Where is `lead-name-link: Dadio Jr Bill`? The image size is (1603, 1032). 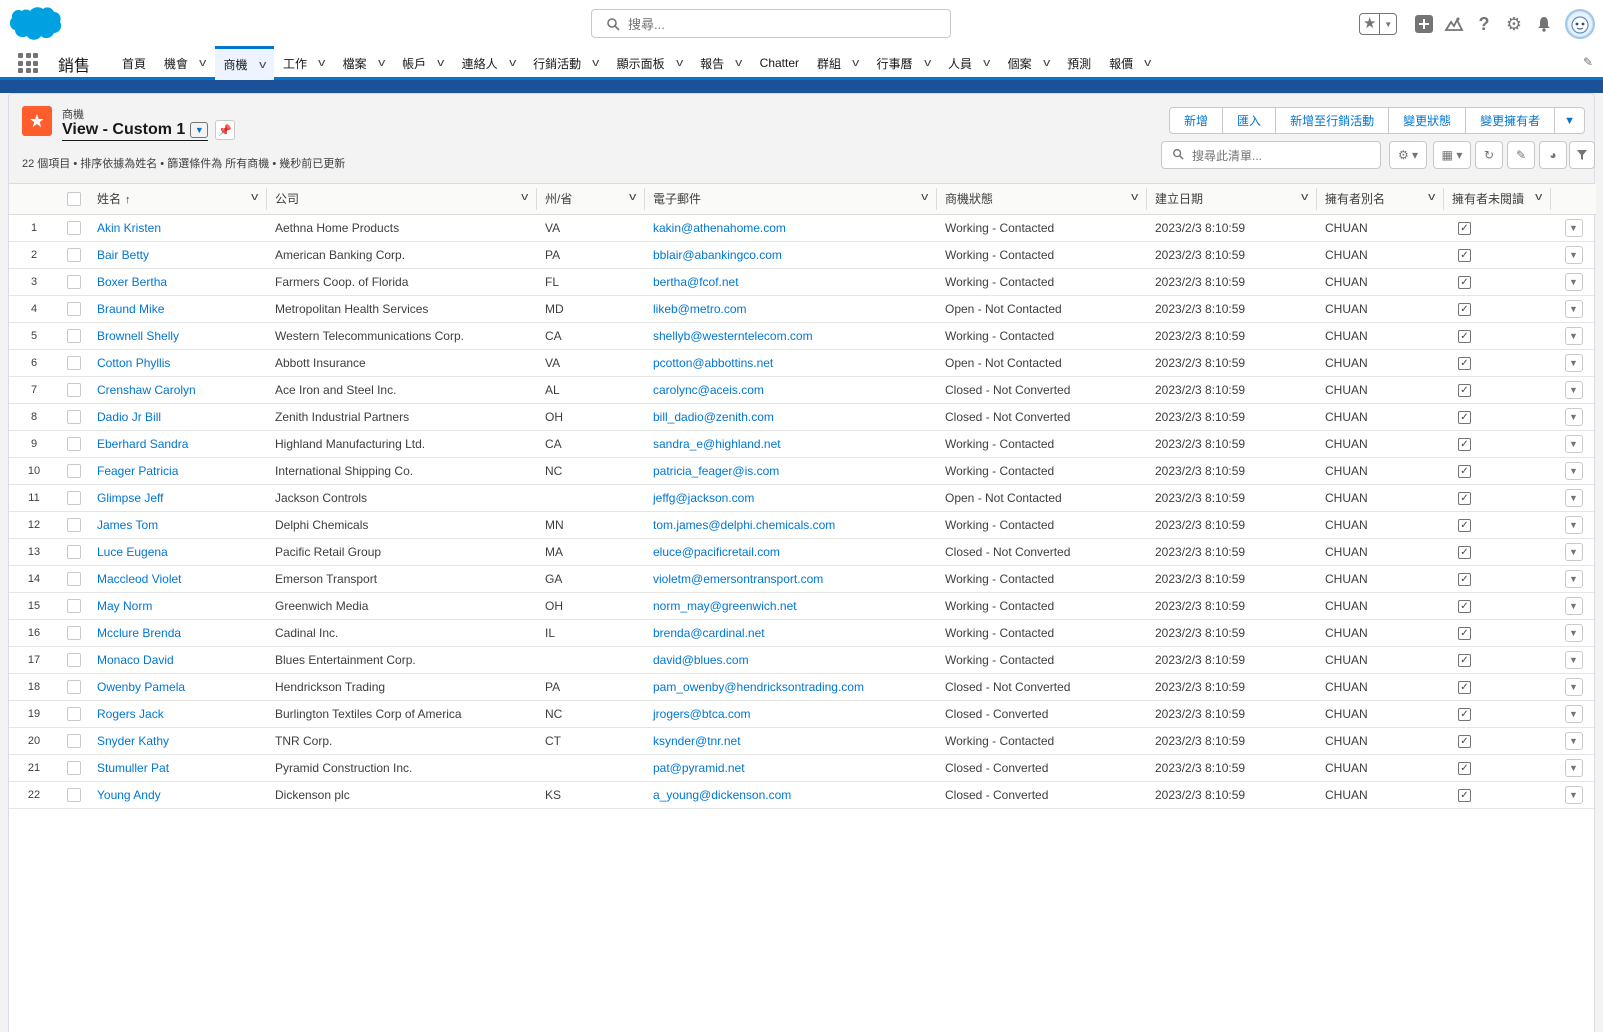 lead-name-link: Dadio Jr Bill is located at coordinates (178, 417).